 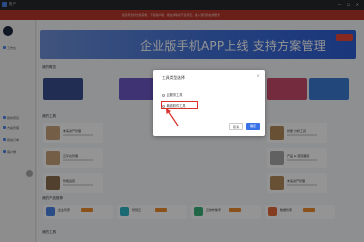 What do you see at coordinates (163, 95) in the screenshot?
I see `radio-icon` at bounding box center [163, 95].